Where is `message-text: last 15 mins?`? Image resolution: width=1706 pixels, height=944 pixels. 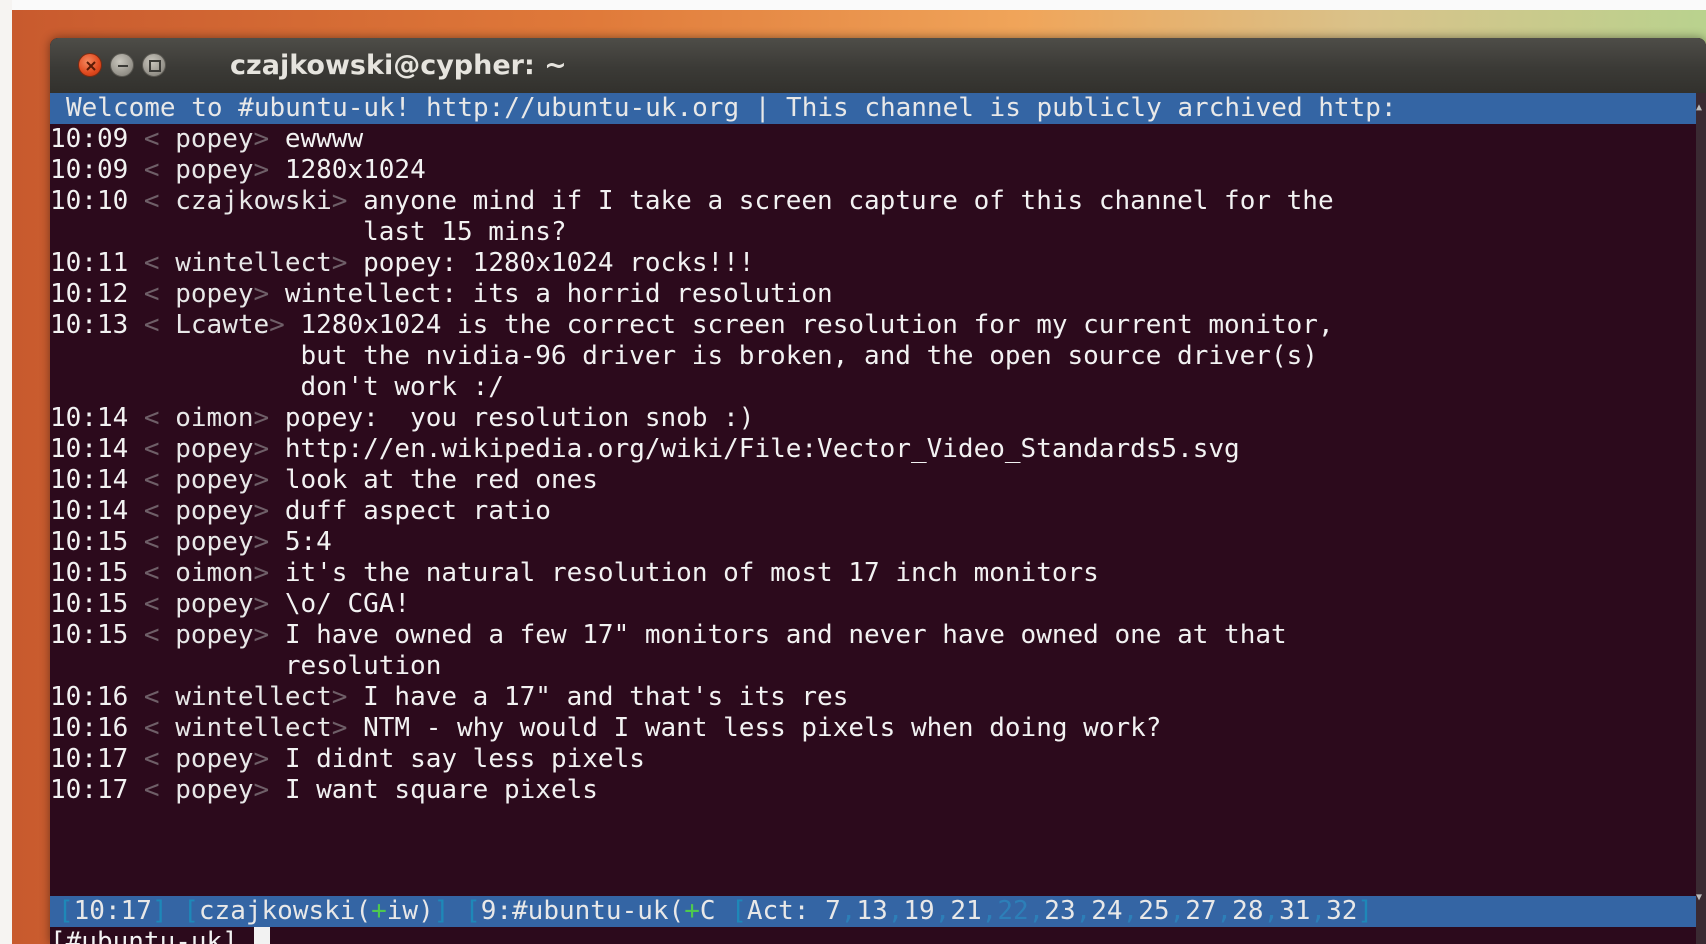 message-text: last 15 mins? is located at coordinates (465, 232).